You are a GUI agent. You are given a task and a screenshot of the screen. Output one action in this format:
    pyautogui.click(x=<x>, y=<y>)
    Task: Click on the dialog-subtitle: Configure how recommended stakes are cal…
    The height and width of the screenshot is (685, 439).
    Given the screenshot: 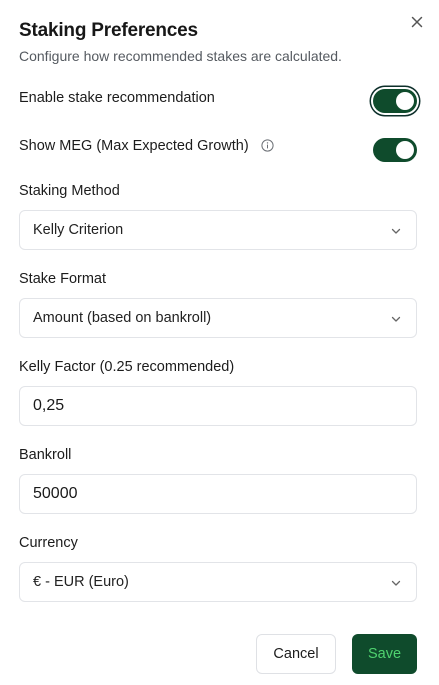 What is the action you would take?
    pyautogui.click(x=180, y=56)
    